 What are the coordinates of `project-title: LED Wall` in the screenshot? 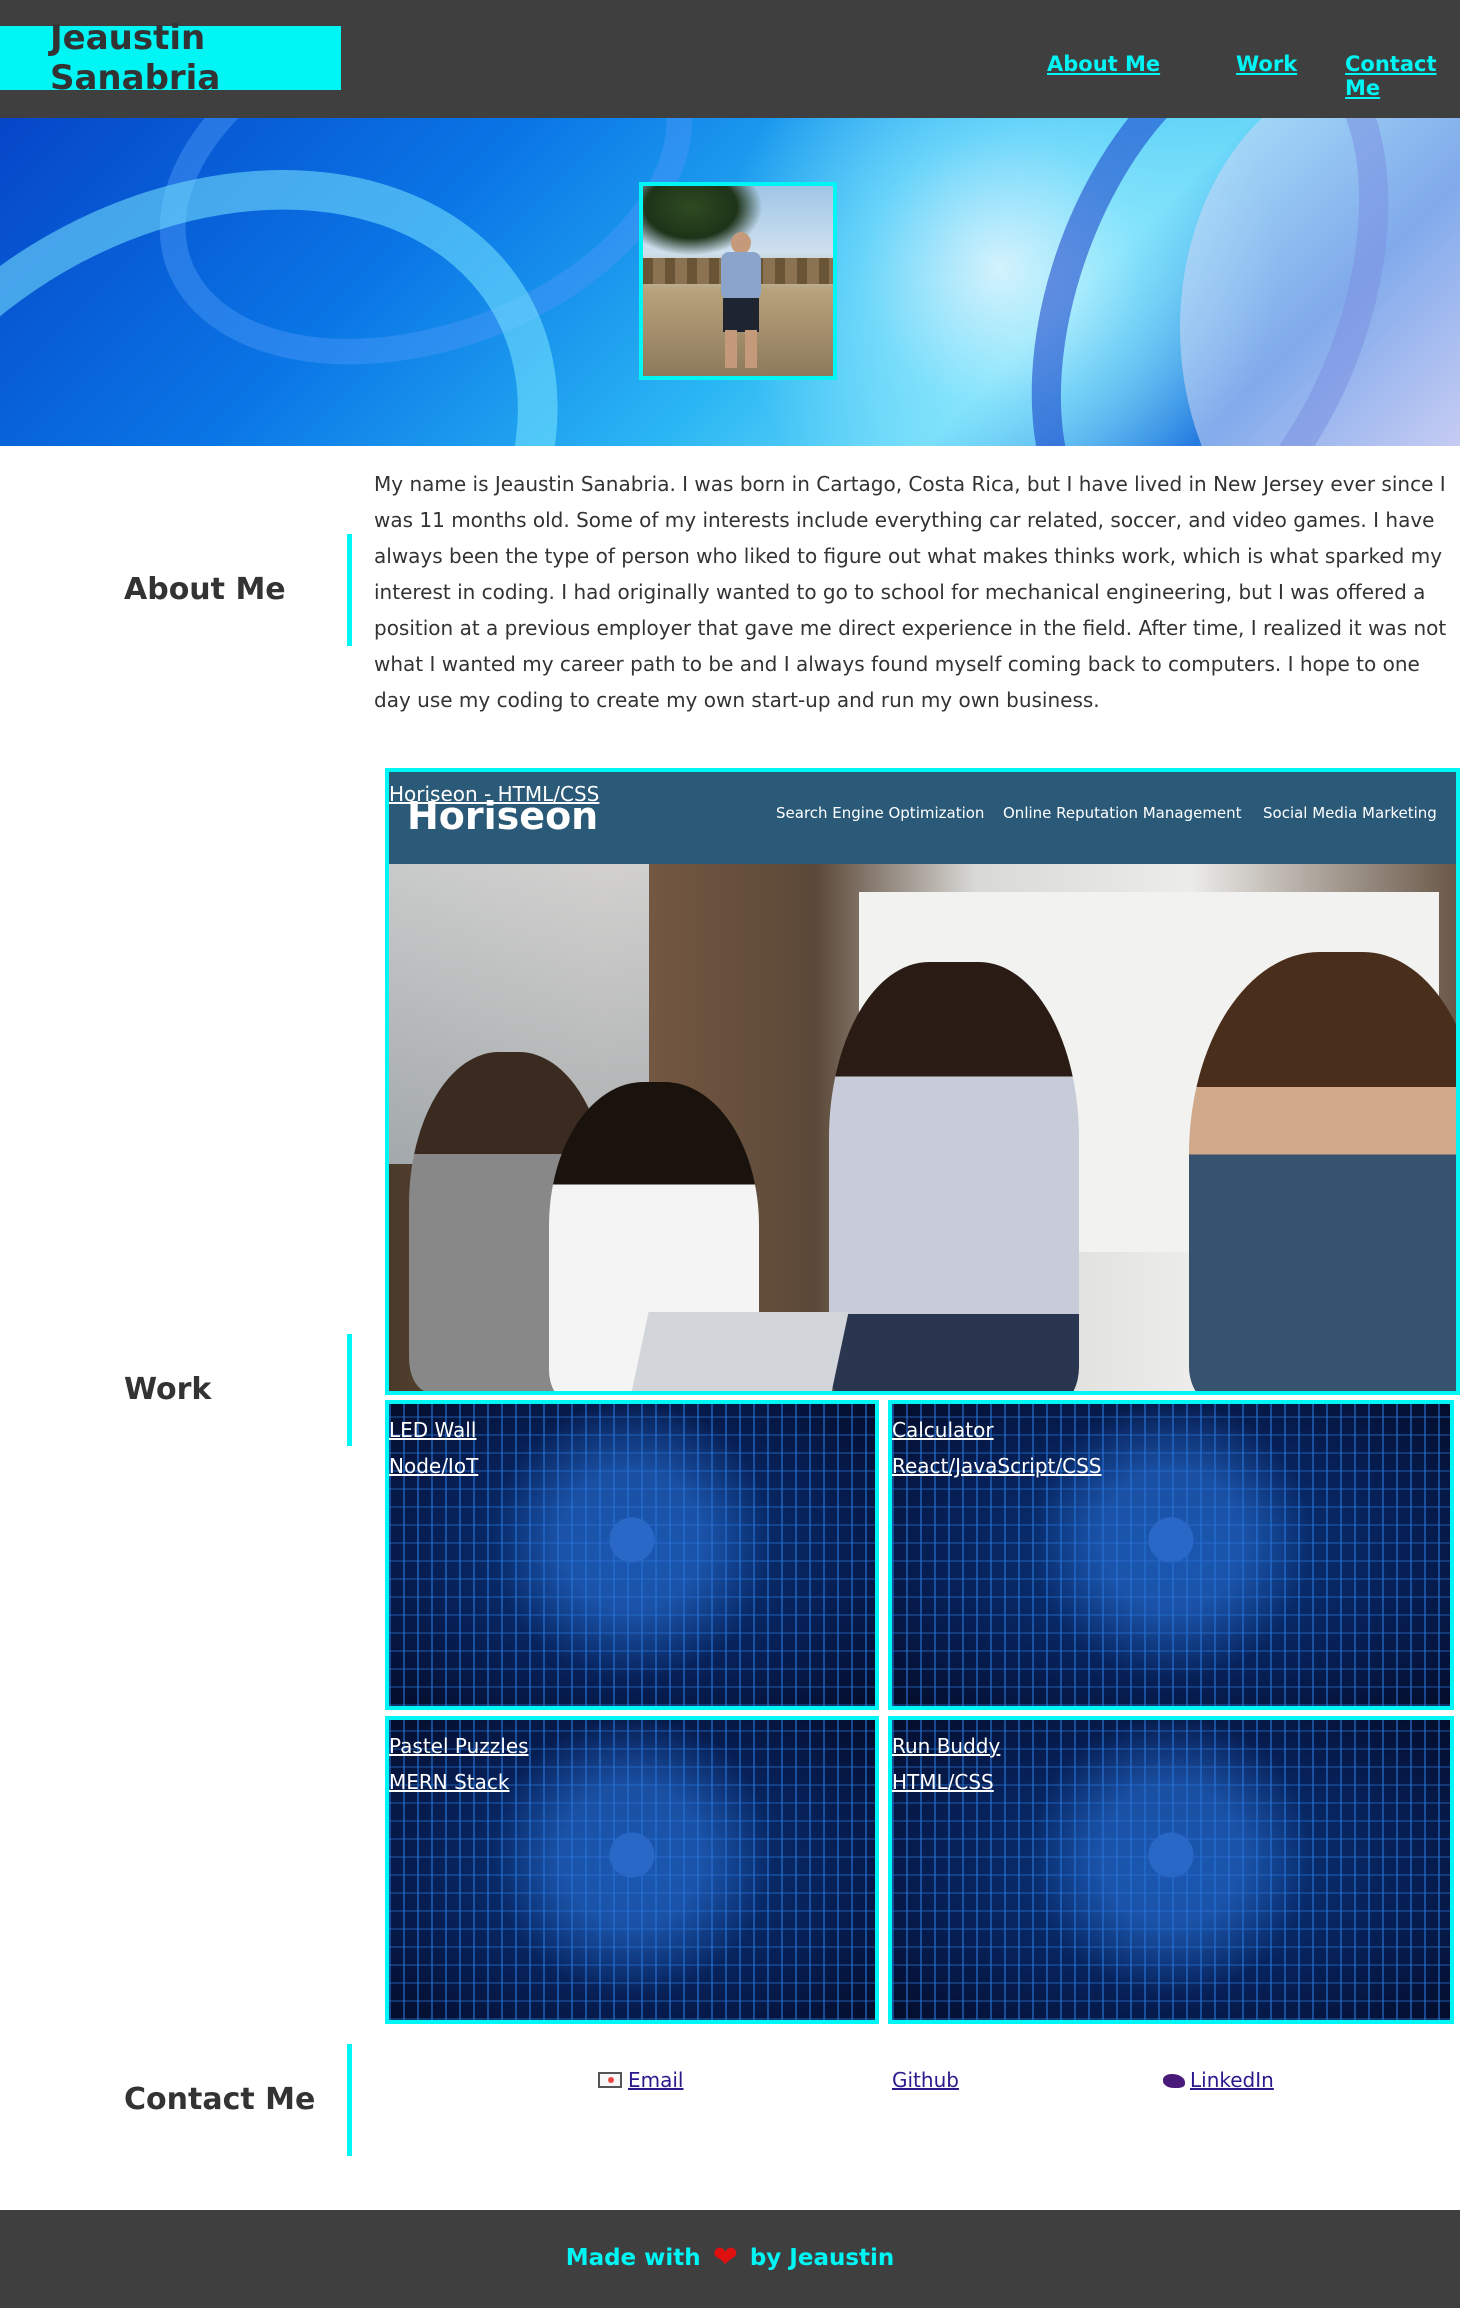 It's located at (432, 1430).